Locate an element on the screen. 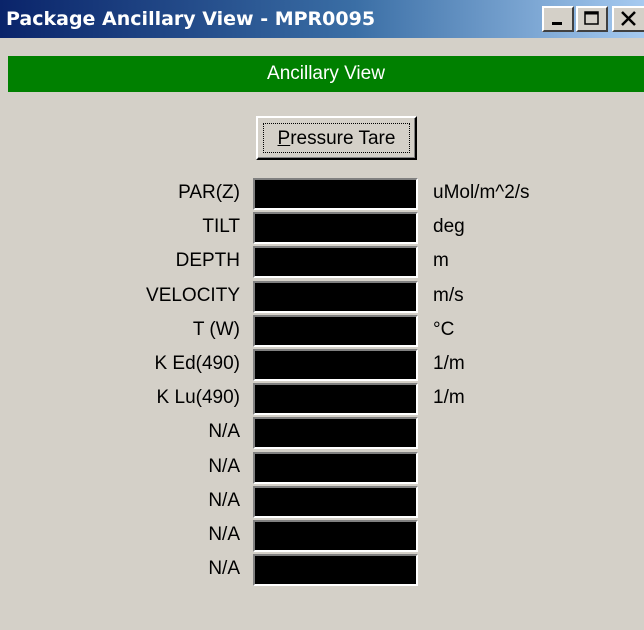 The width and height of the screenshot is (644, 630). reading-unit: deg is located at coordinates (449, 226).